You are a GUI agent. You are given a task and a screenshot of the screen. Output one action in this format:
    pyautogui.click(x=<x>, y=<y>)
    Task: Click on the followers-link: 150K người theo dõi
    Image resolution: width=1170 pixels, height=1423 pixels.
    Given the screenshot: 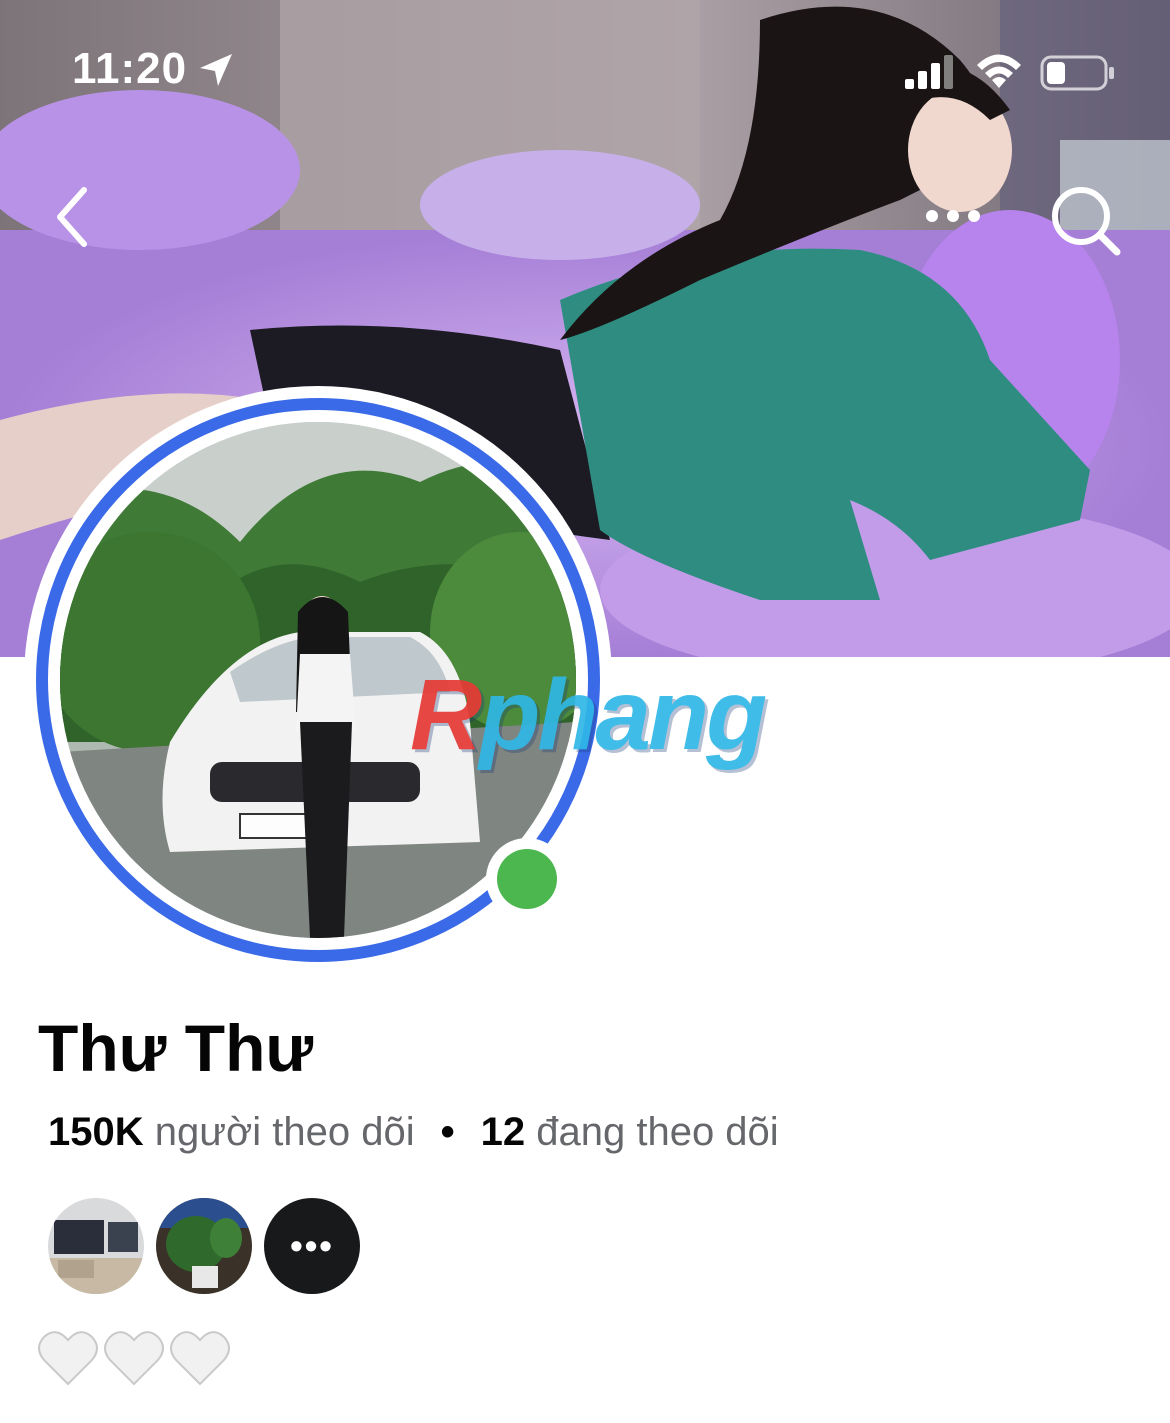 What is the action you would take?
    pyautogui.click(x=231, y=1132)
    